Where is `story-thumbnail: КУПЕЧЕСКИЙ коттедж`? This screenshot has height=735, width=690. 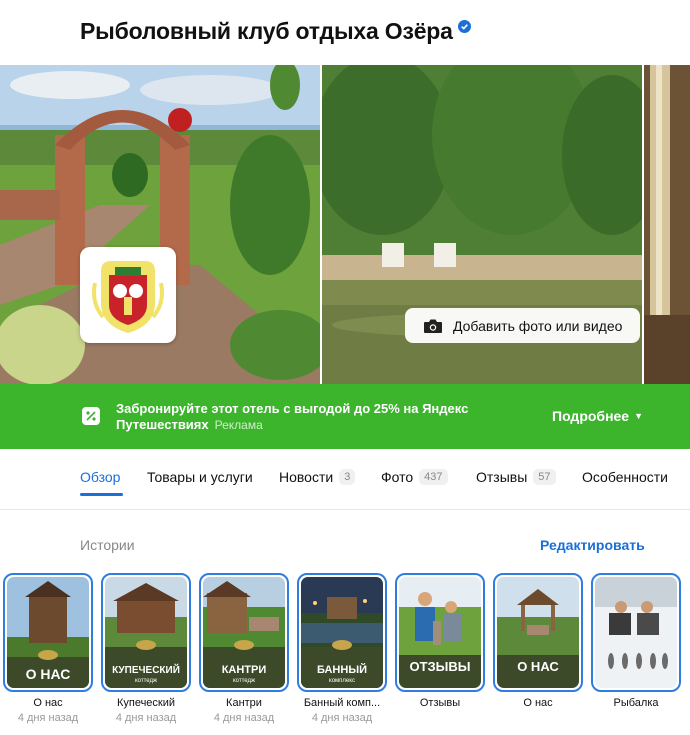
story-thumbnail: КУПЕЧЕСКИЙ коттедж is located at coordinates (146, 632).